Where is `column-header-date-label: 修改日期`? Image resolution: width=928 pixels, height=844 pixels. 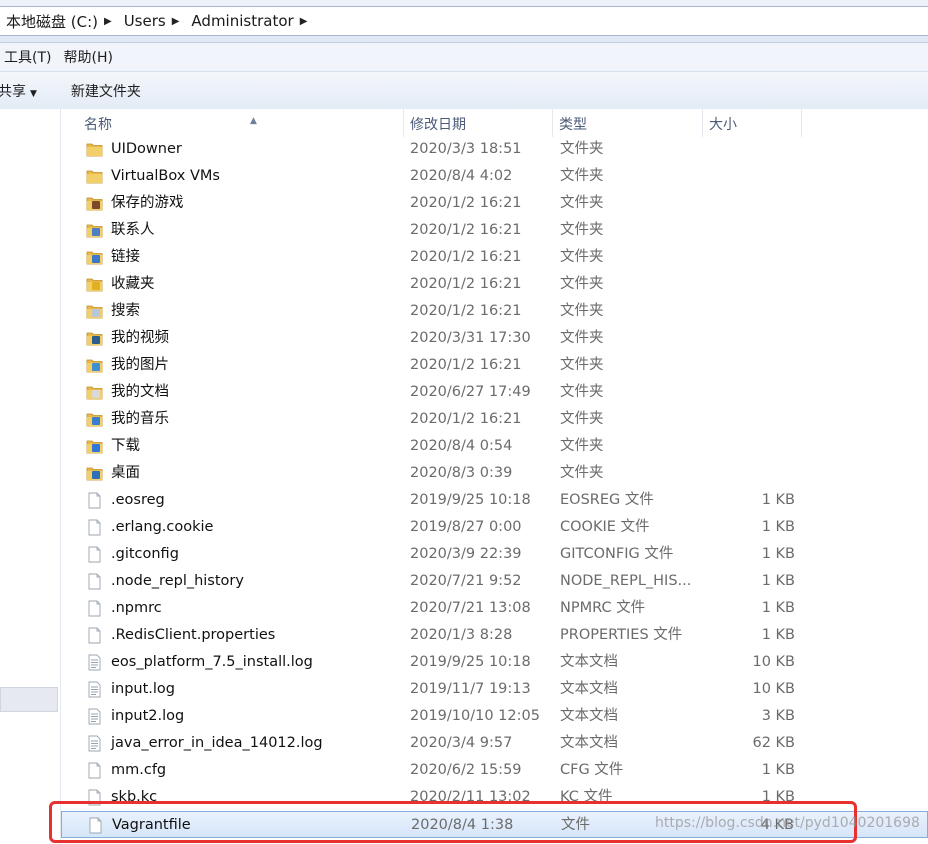
column-header-date-label: 修改日期 is located at coordinates (438, 125).